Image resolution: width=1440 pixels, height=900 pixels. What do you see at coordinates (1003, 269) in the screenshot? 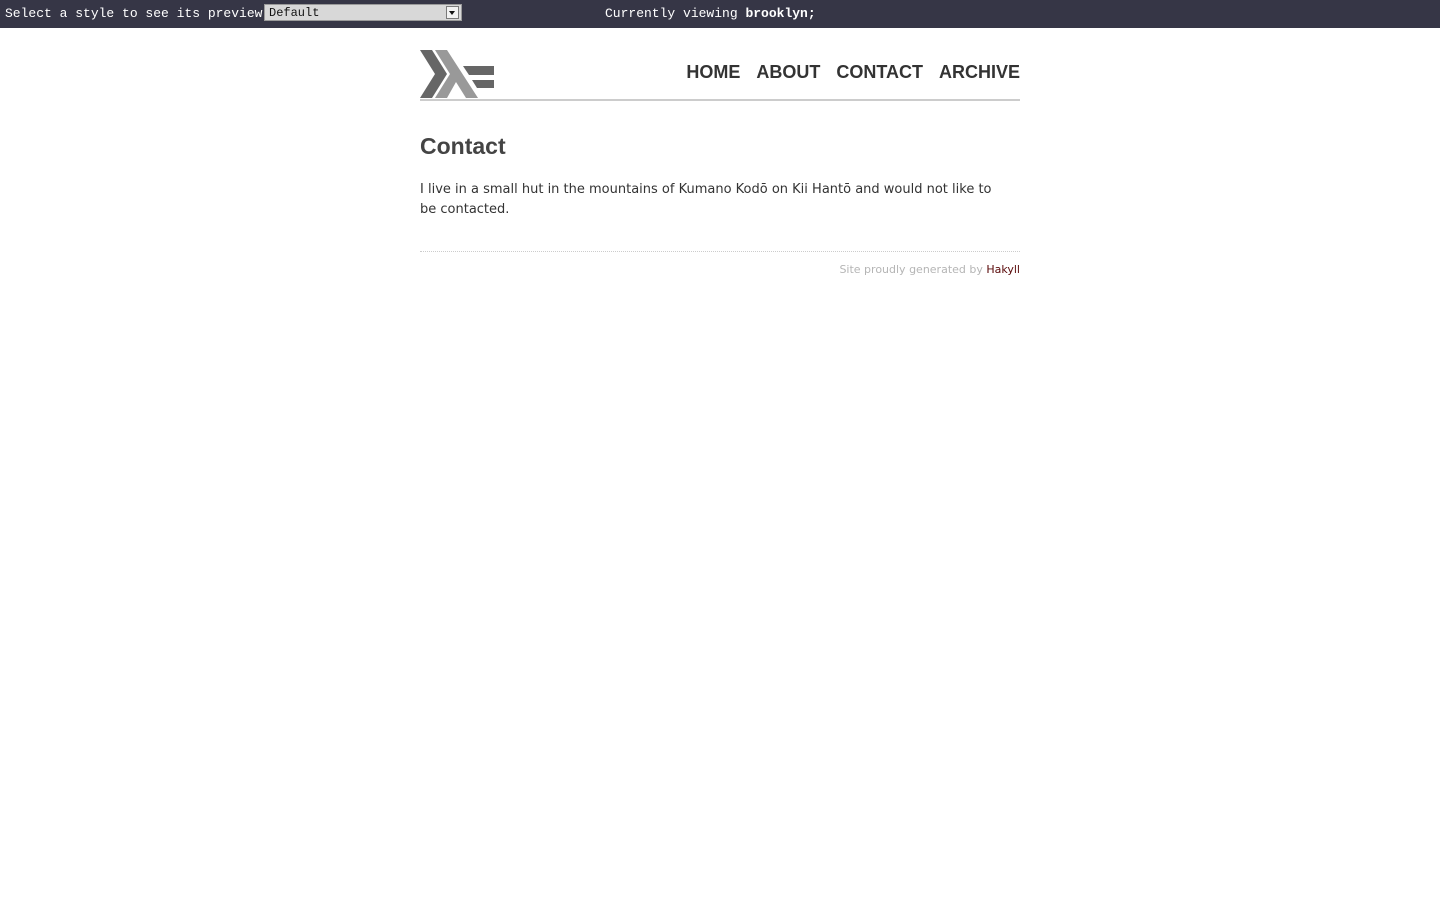
I see `hakyll-link: Hakyll` at bounding box center [1003, 269].